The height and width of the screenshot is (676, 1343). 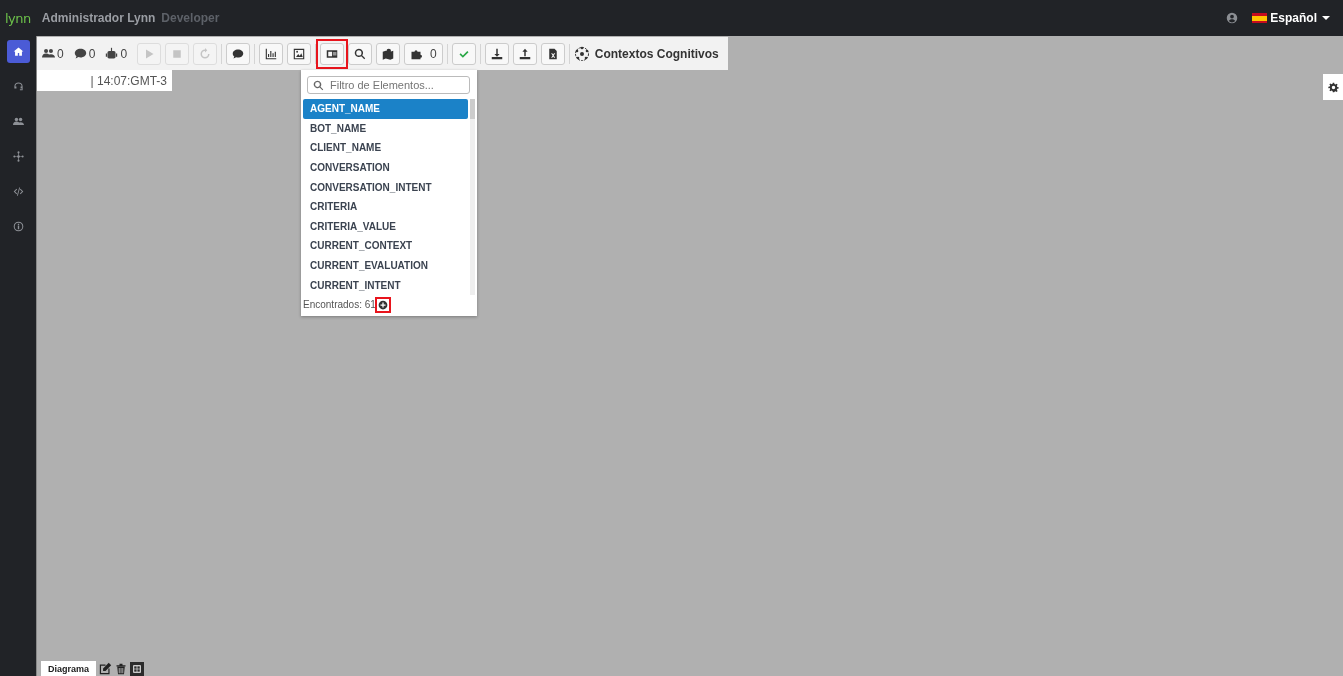 What do you see at coordinates (112, 53) in the screenshot?
I see `robot-icon` at bounding box center [112, 53].